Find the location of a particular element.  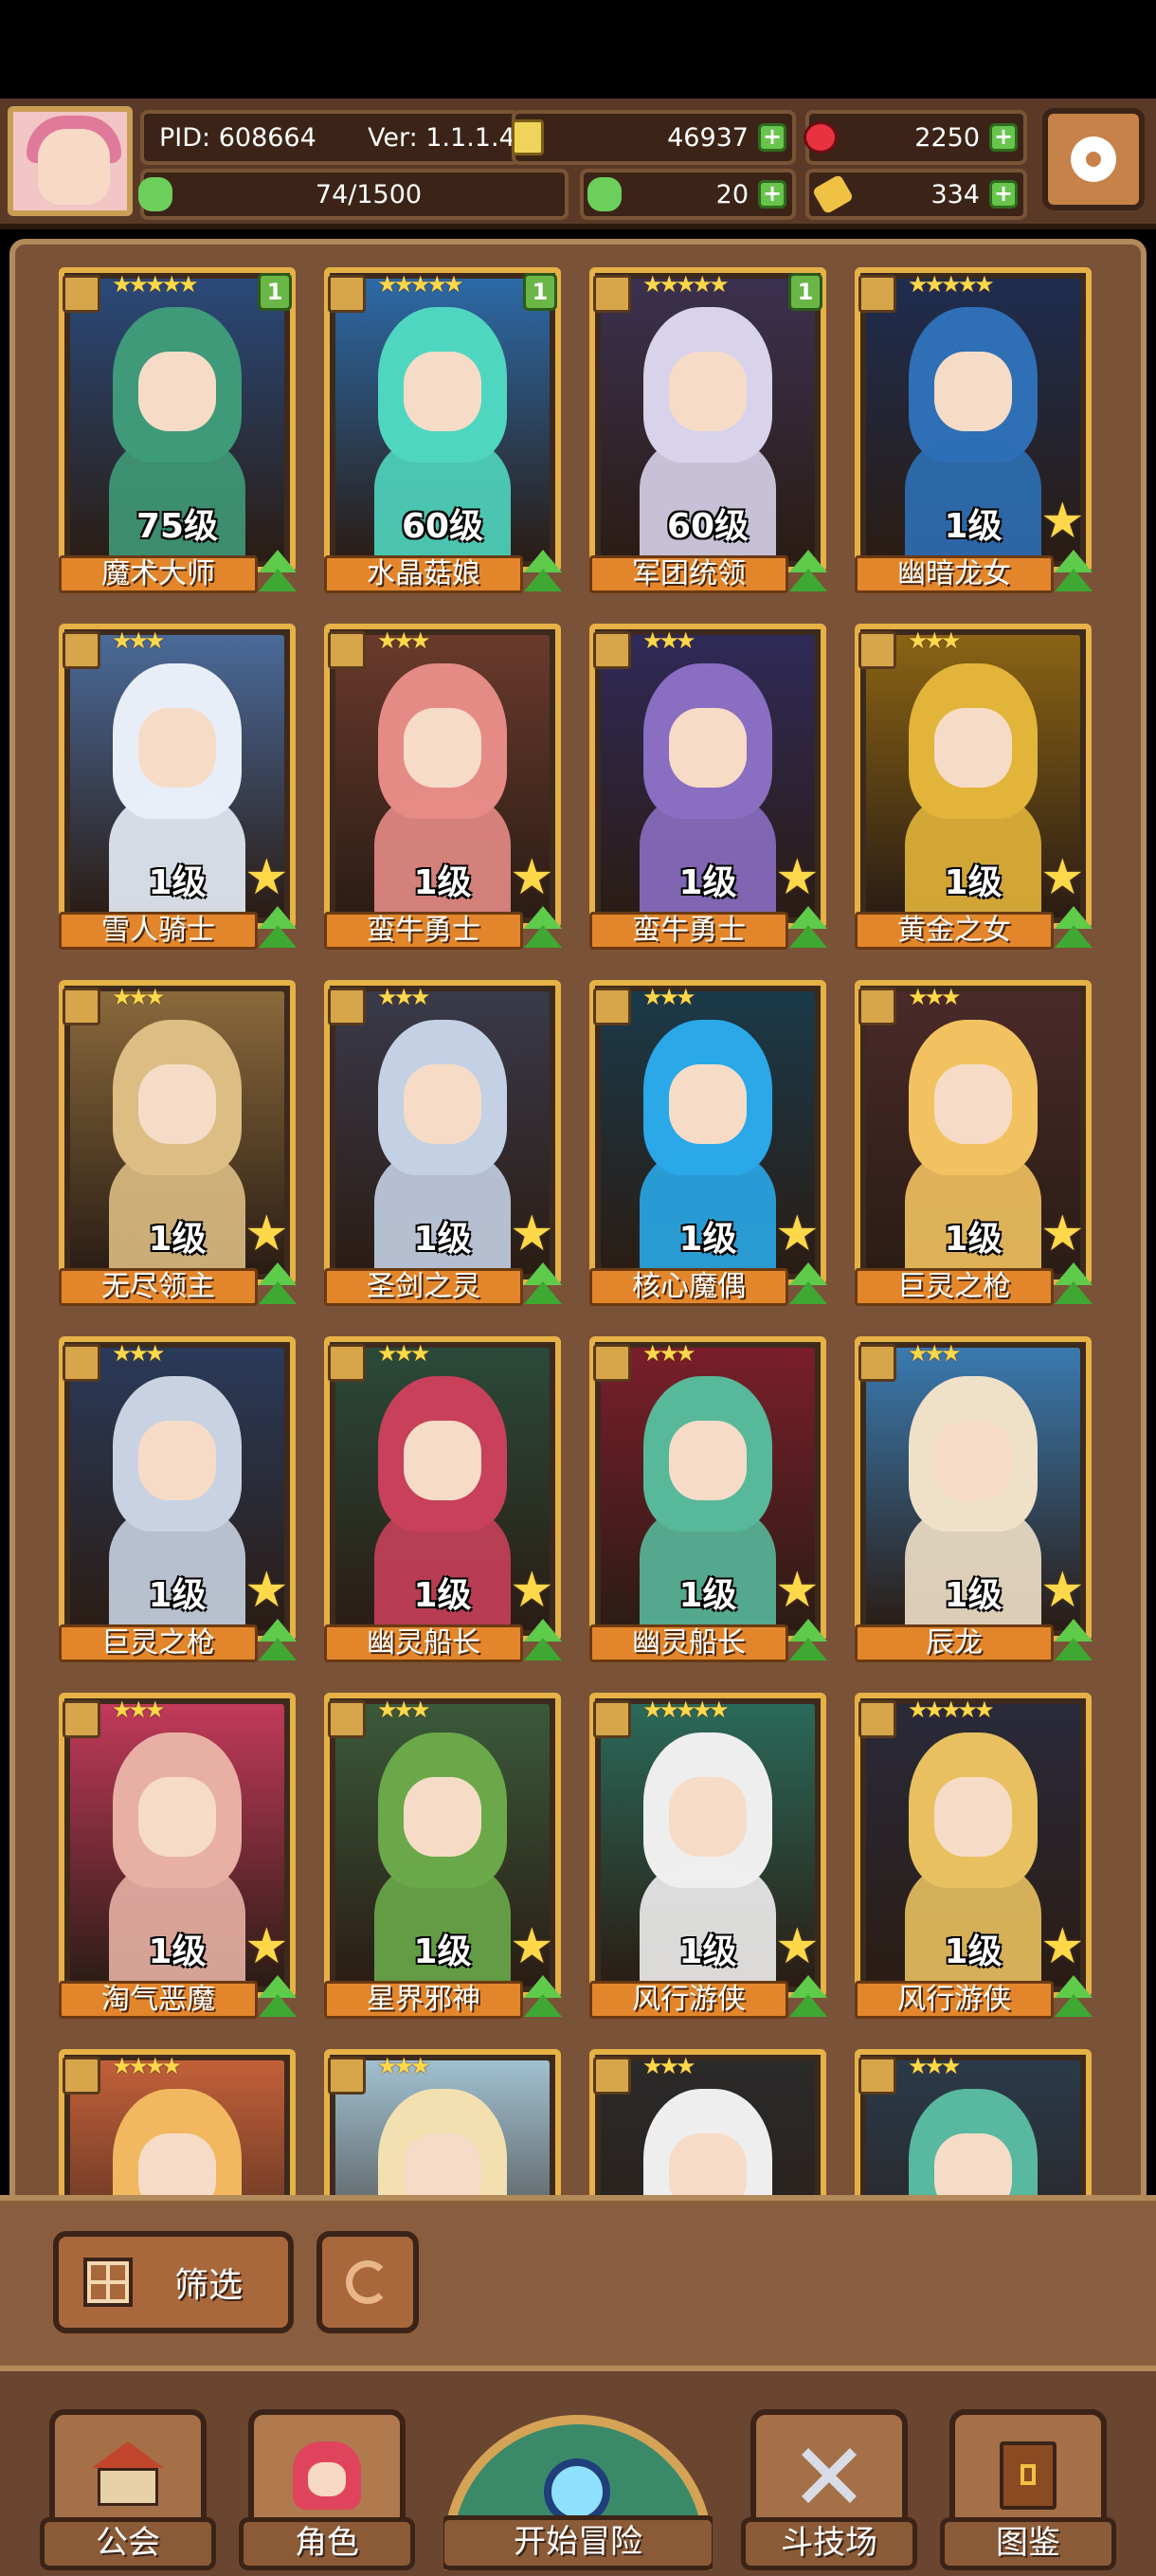

hero-card: ★★★ ★ 1级 圣剑之灵 is located at coordinates (442, 1146).